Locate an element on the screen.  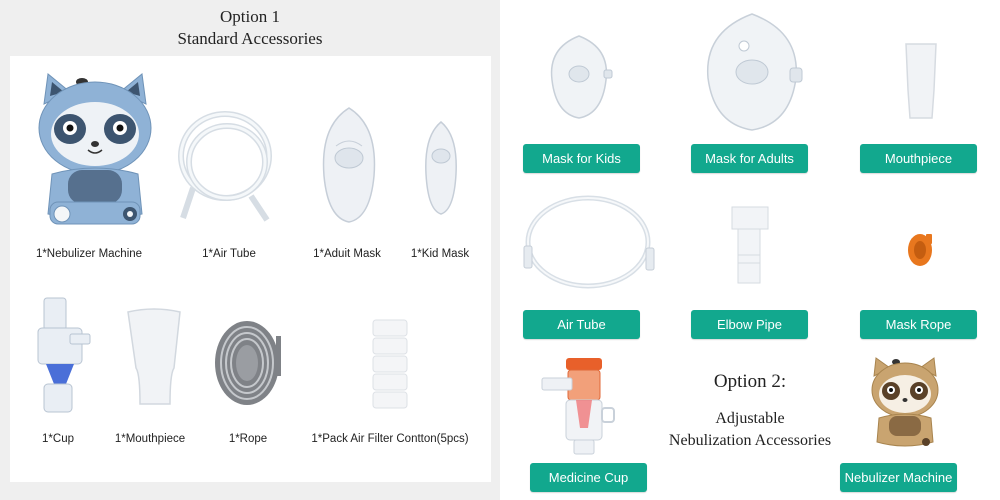
label-mask-for-kids: Mask for Kids is located at coordinates (581, 158).